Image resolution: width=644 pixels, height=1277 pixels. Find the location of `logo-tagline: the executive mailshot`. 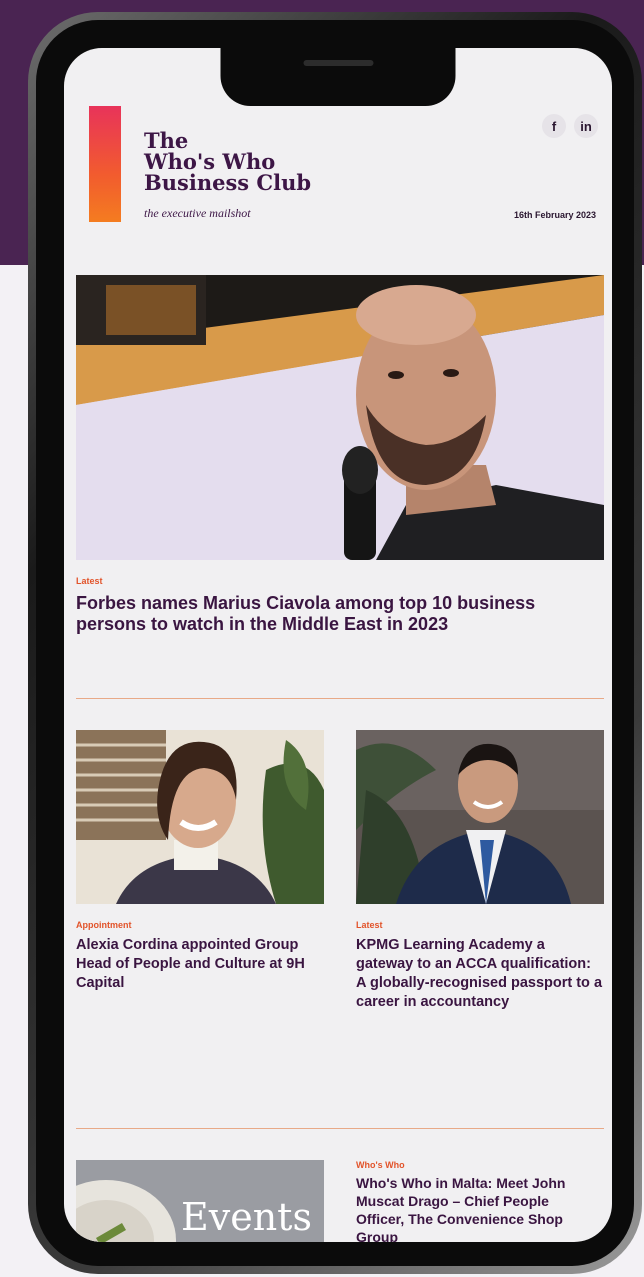

logo-tagline: the executive mailshot is located at coordinates (197, 213).